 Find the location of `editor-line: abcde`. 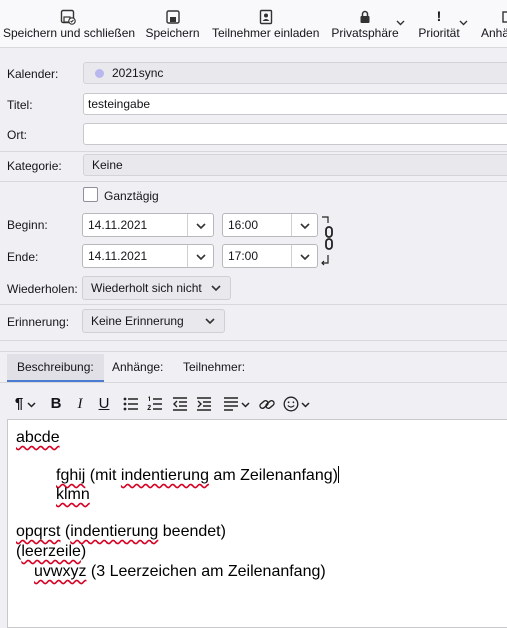

editor-line: abcde is located at coordinates (38, 438).